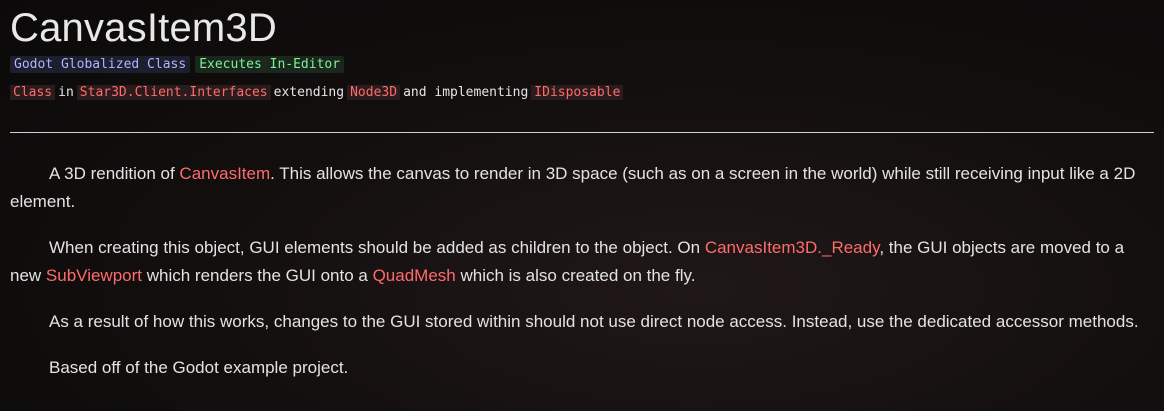 This screenshot has width=1164, height=411. I want to click on extending-word: extending, so click(309, 92).